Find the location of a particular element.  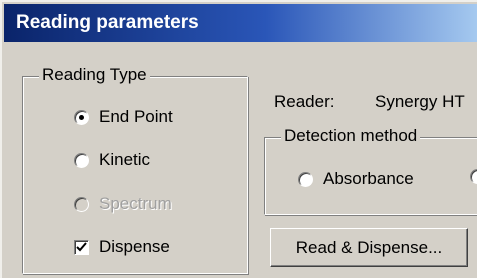

window-title: Reading parameters is located at coordinates (107, 22).